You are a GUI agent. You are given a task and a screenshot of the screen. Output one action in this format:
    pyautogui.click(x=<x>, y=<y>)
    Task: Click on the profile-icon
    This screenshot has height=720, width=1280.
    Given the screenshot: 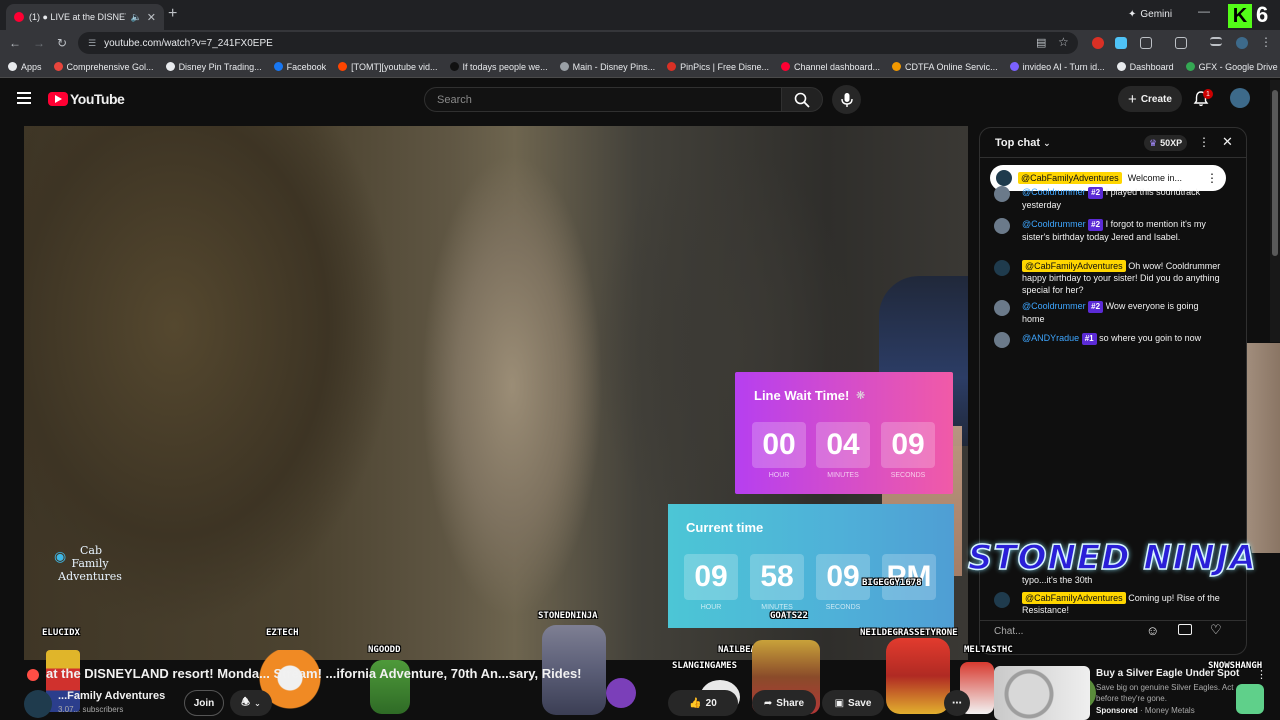 What is the action you would take?
    pyautogui.click(x=1242, y=43)
    